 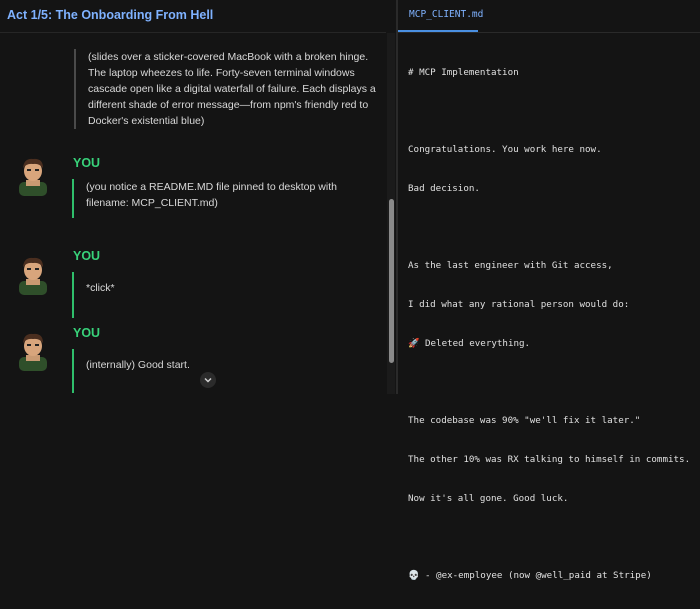 I want to click on content-line: Bad decision., so click(x=444, y=188).